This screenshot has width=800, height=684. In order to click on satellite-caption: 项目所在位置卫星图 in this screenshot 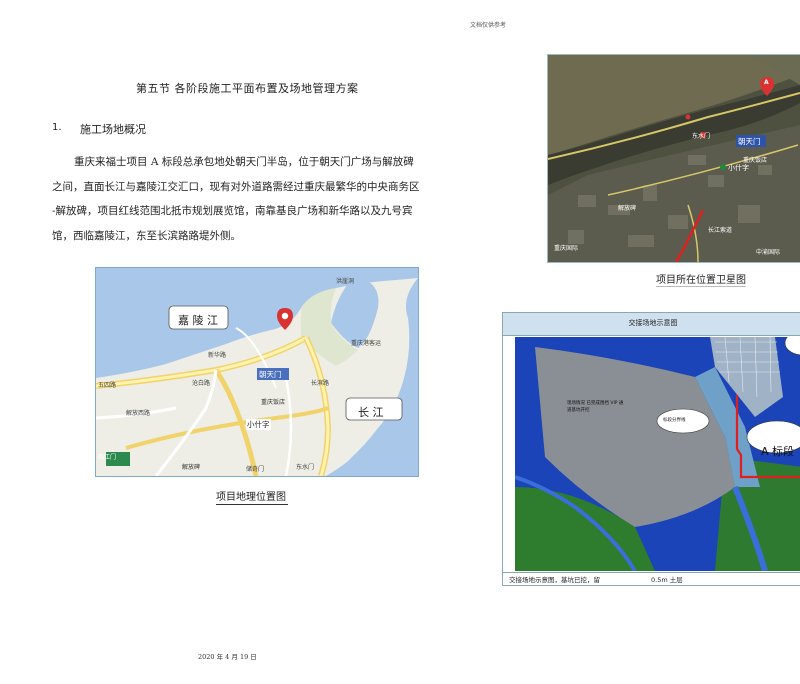, I will do `click(701, 279)`.